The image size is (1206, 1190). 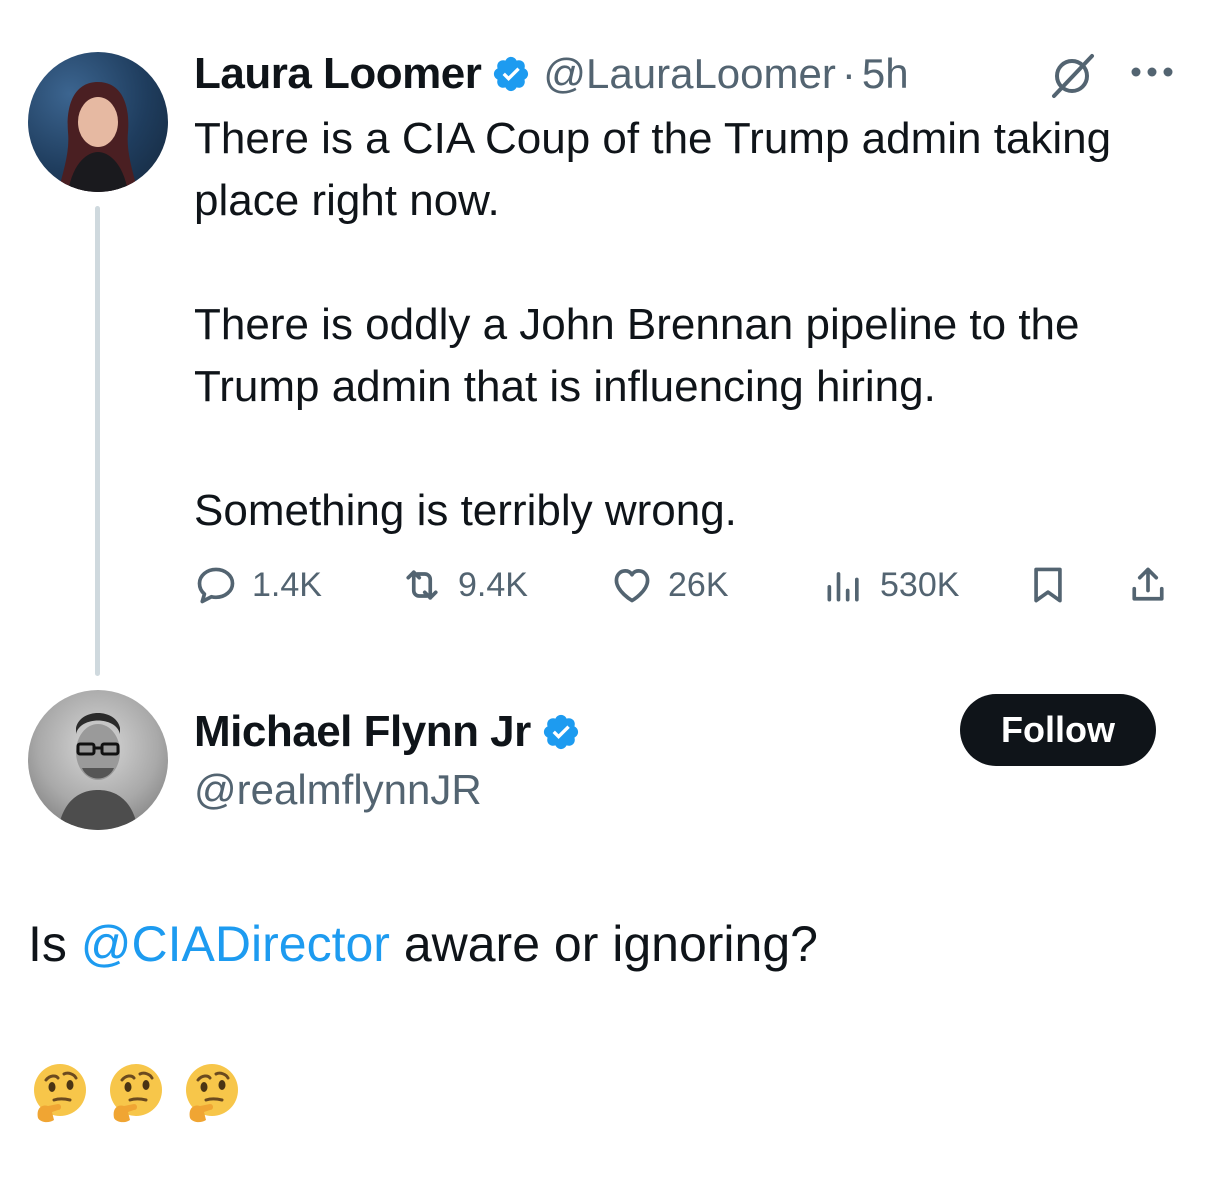 What do you see at coordinates (54, 944) in the screenshot?
I see `text-before-mention: Is` at bounding box center [54, 944].